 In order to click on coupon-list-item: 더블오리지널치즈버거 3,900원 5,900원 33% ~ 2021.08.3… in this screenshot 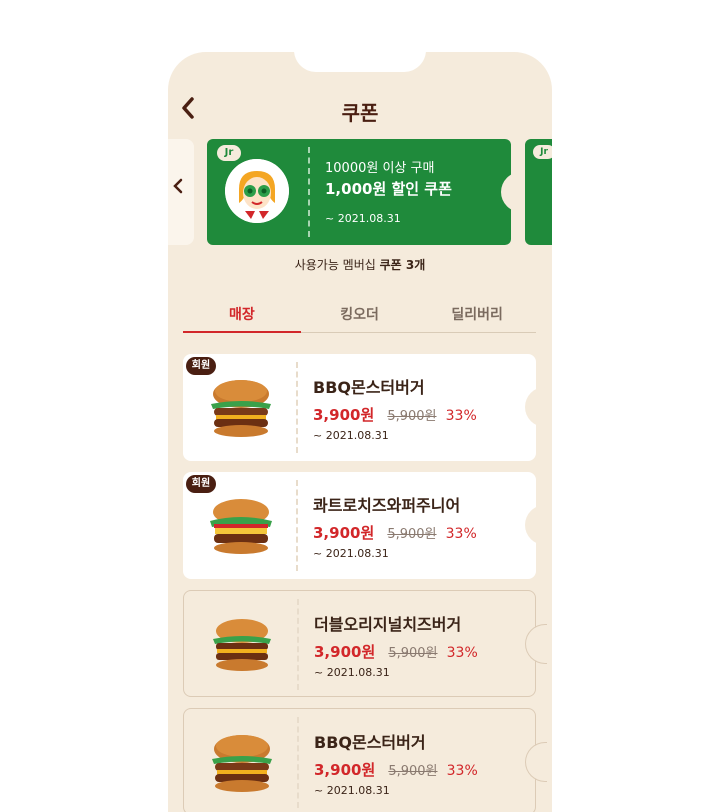, I will do `click(365, 643)`.